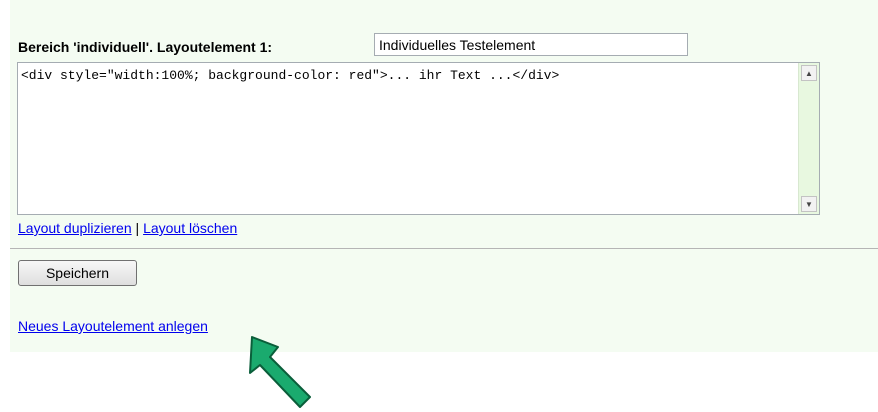  Describe the element at coordinates (113, 326) in the screenshot. I see `new-layout-element-link: Neues Layoutelement anlegen` at that location.